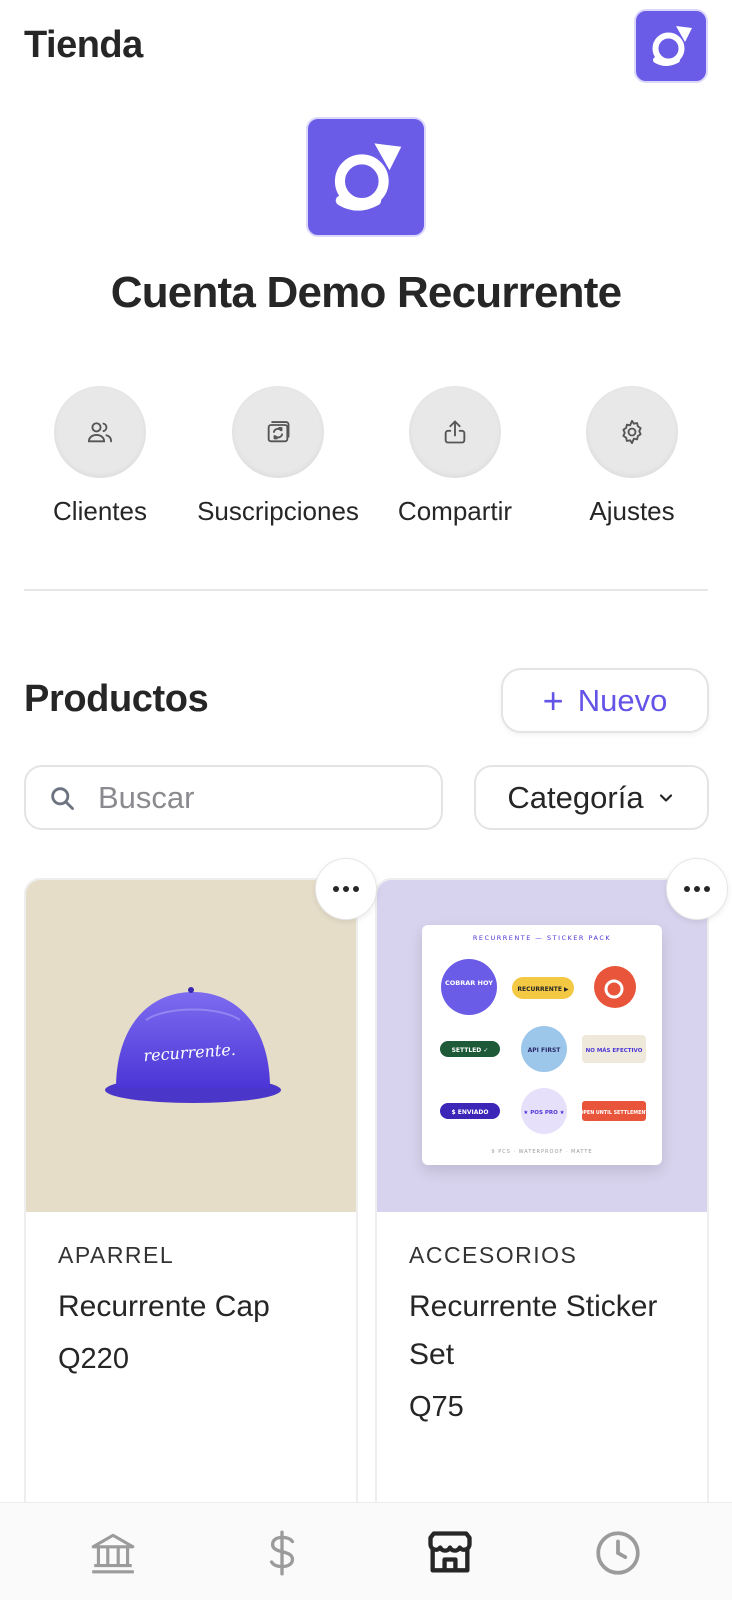 Image resolution: width=732 pixels, height=1600 pixels. Describe the element at coordinates (541, 1152) in the screenshot. I see `sheet-footer: 9 PCS · WATERPROOF · MATTE` at that location.